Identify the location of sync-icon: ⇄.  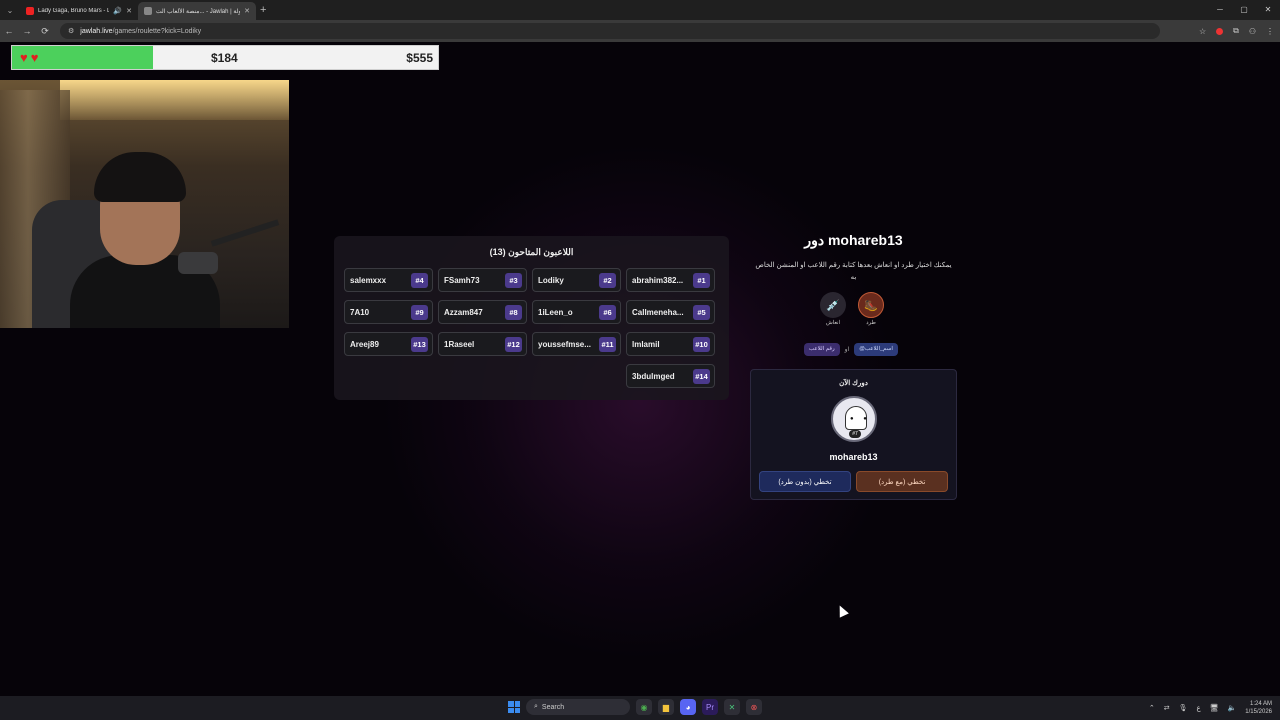
(1167, 708).